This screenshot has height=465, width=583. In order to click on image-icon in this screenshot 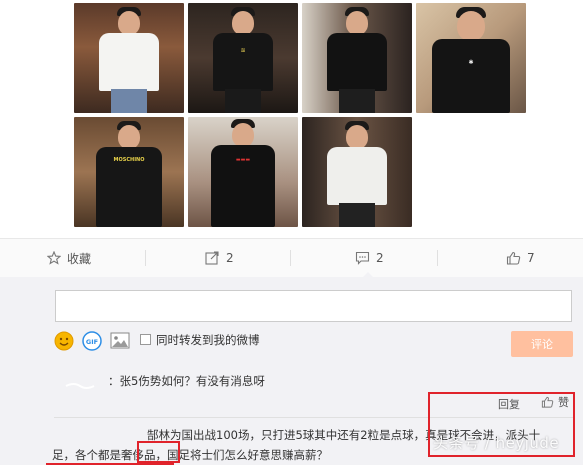, I will do `click(120, 342)`.